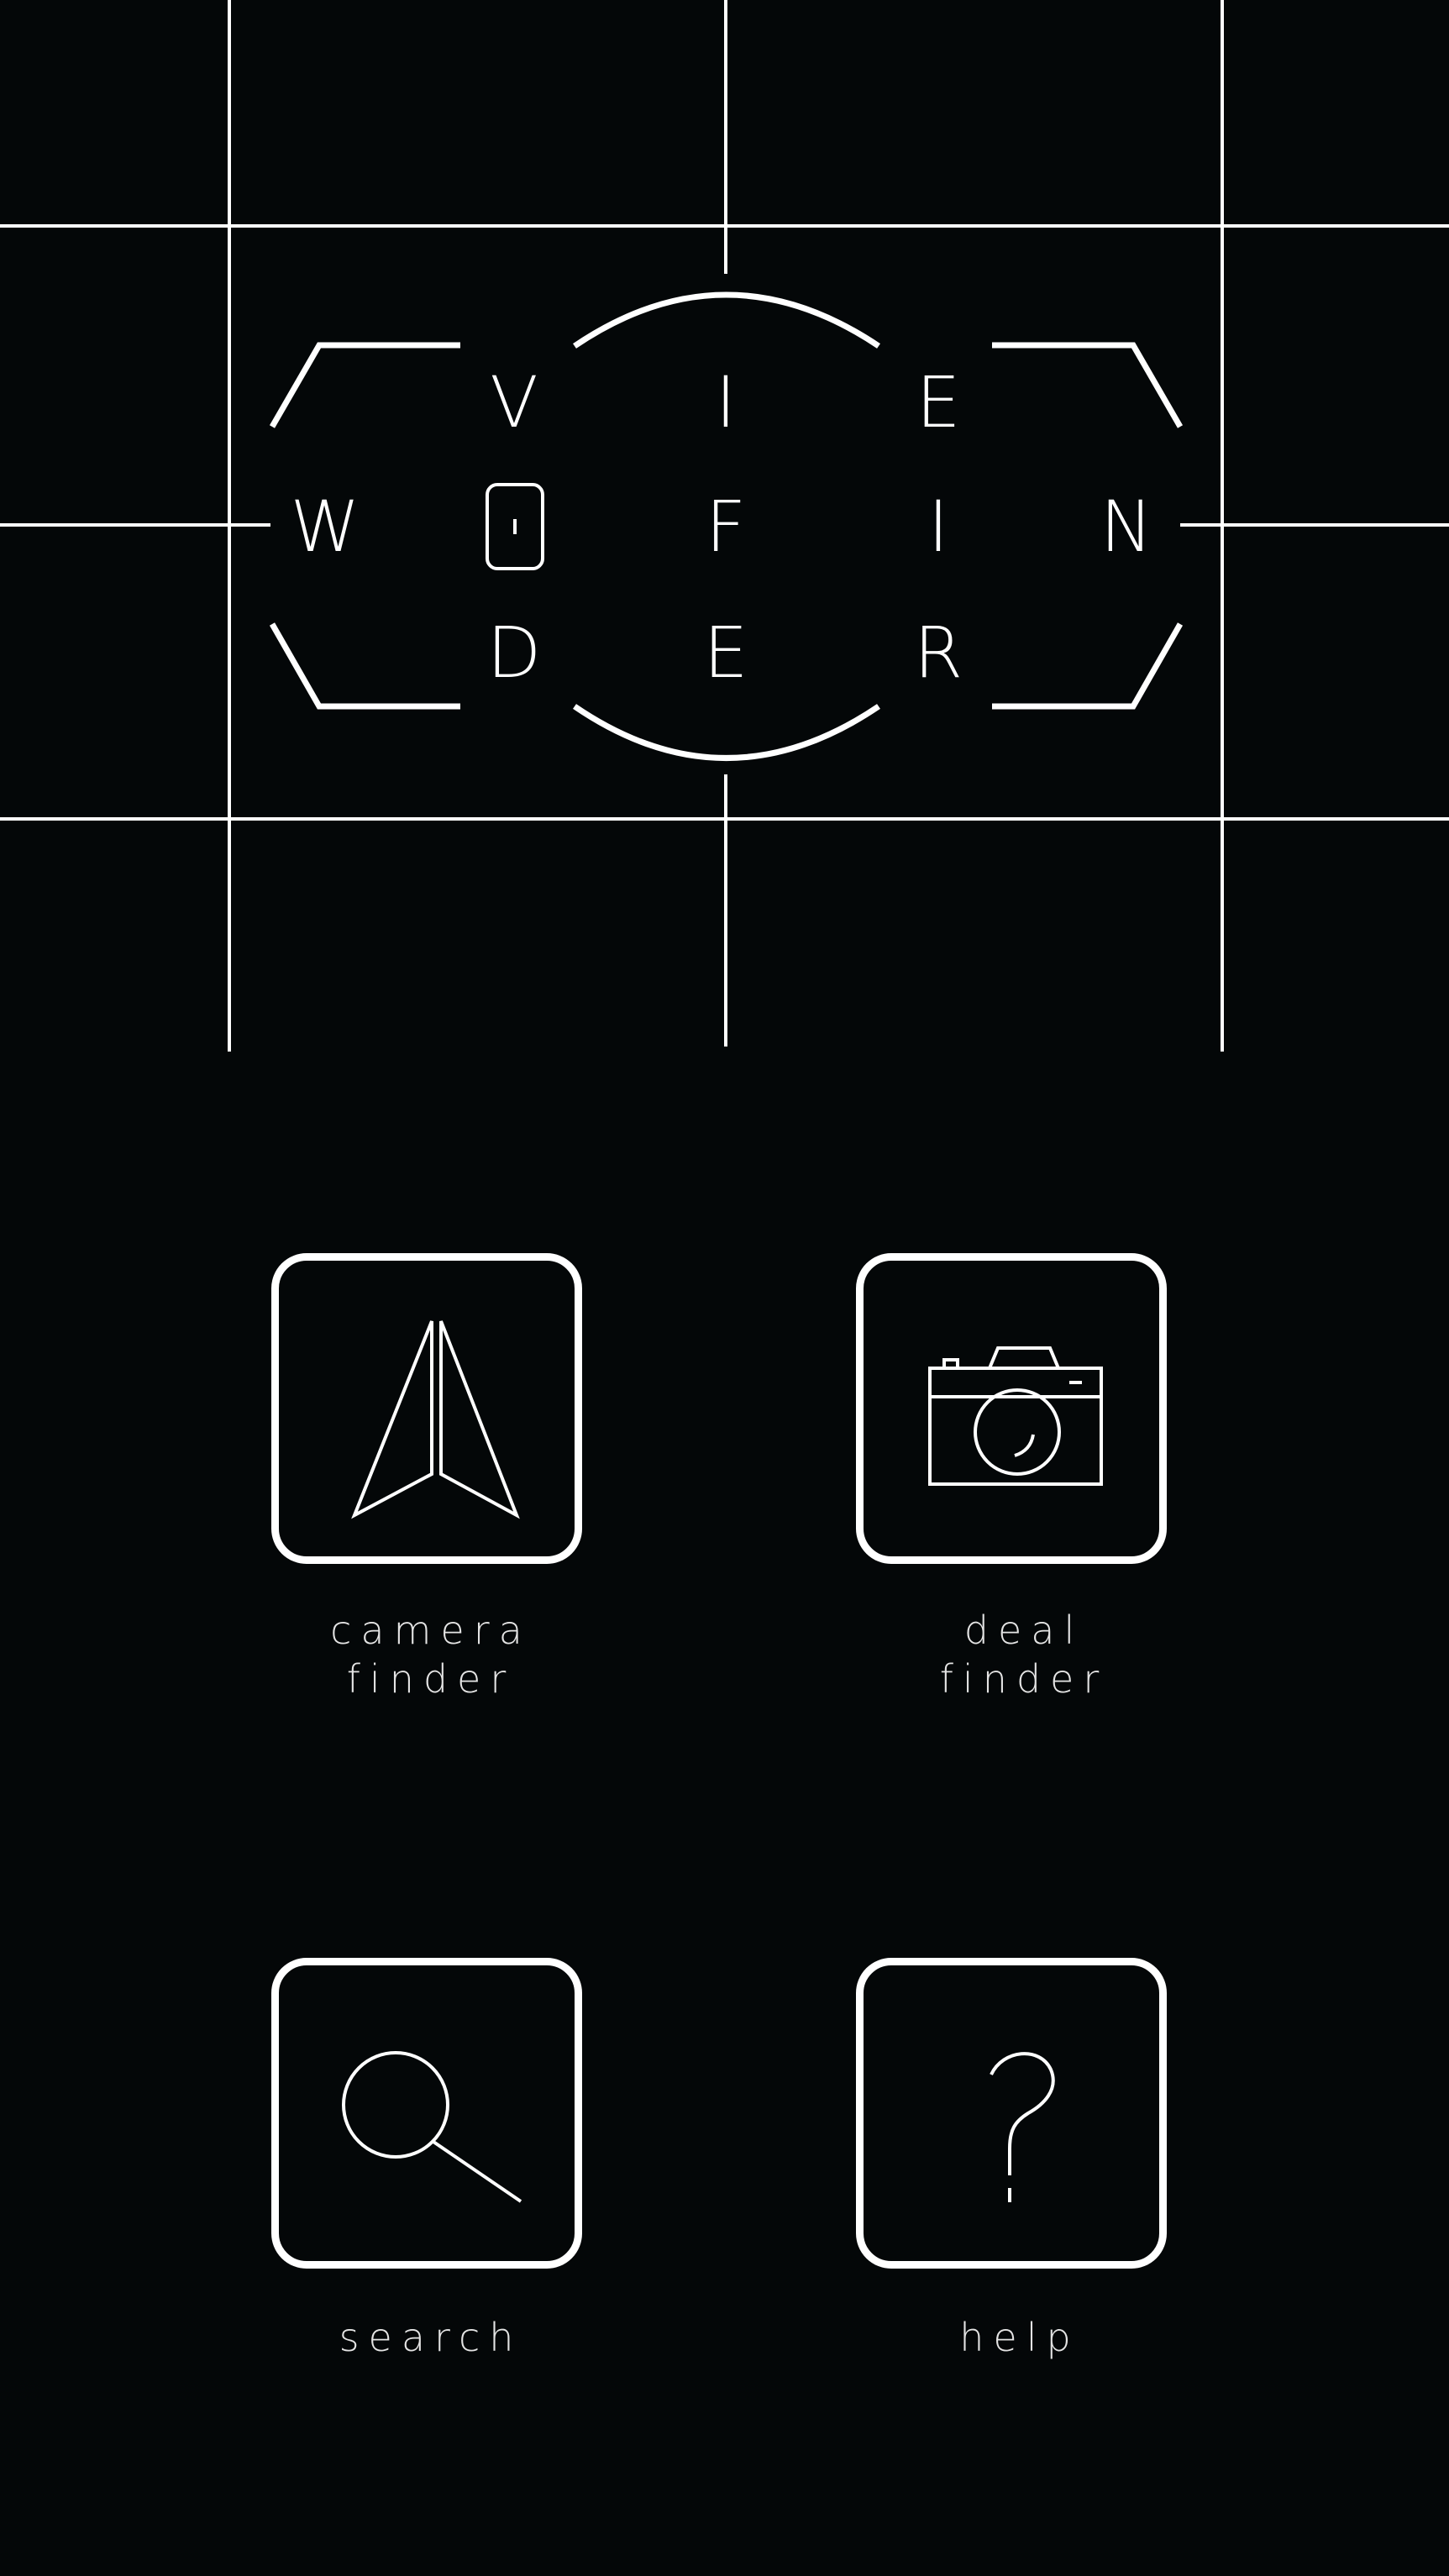 The image size is (1449, 2576). I want to click on deal-finder-button, so click(1011, 1408).